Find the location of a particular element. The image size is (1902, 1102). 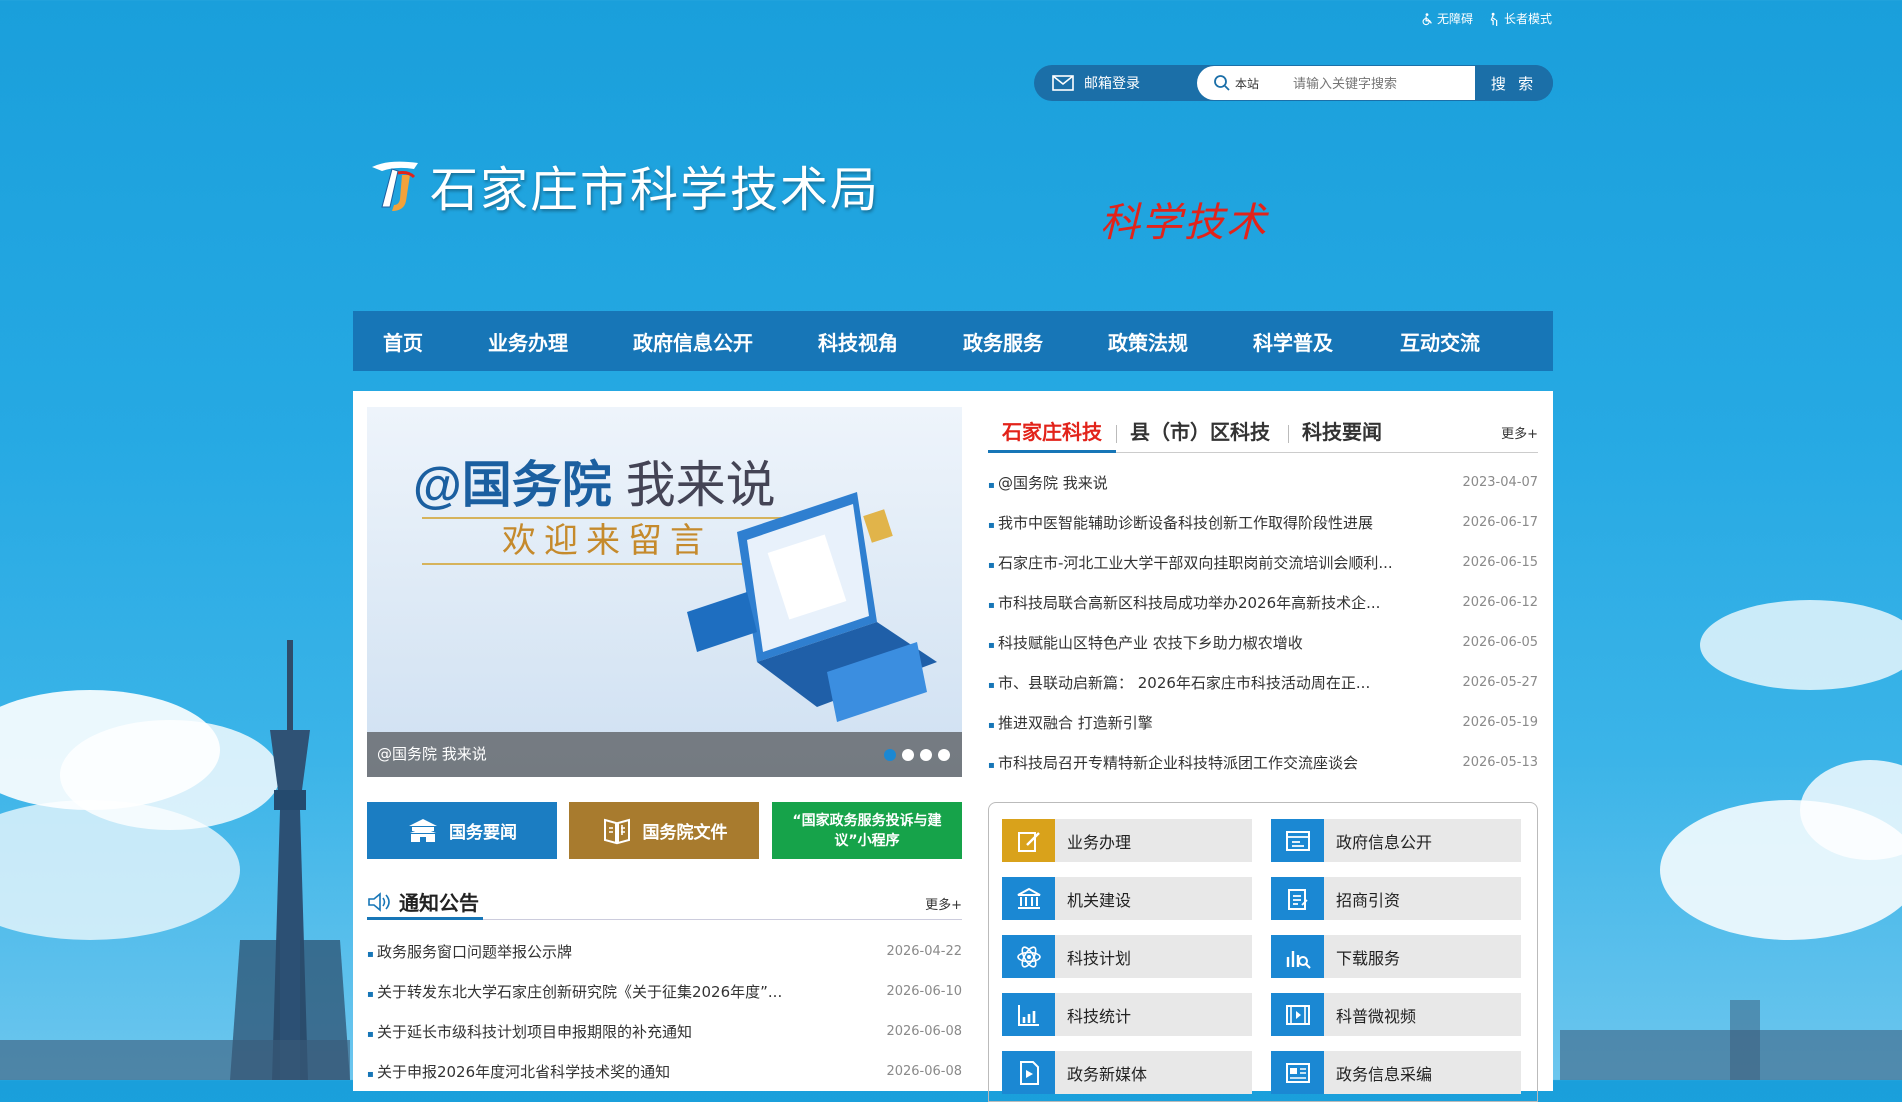

window-icon is located at coordinates (1297, 840).